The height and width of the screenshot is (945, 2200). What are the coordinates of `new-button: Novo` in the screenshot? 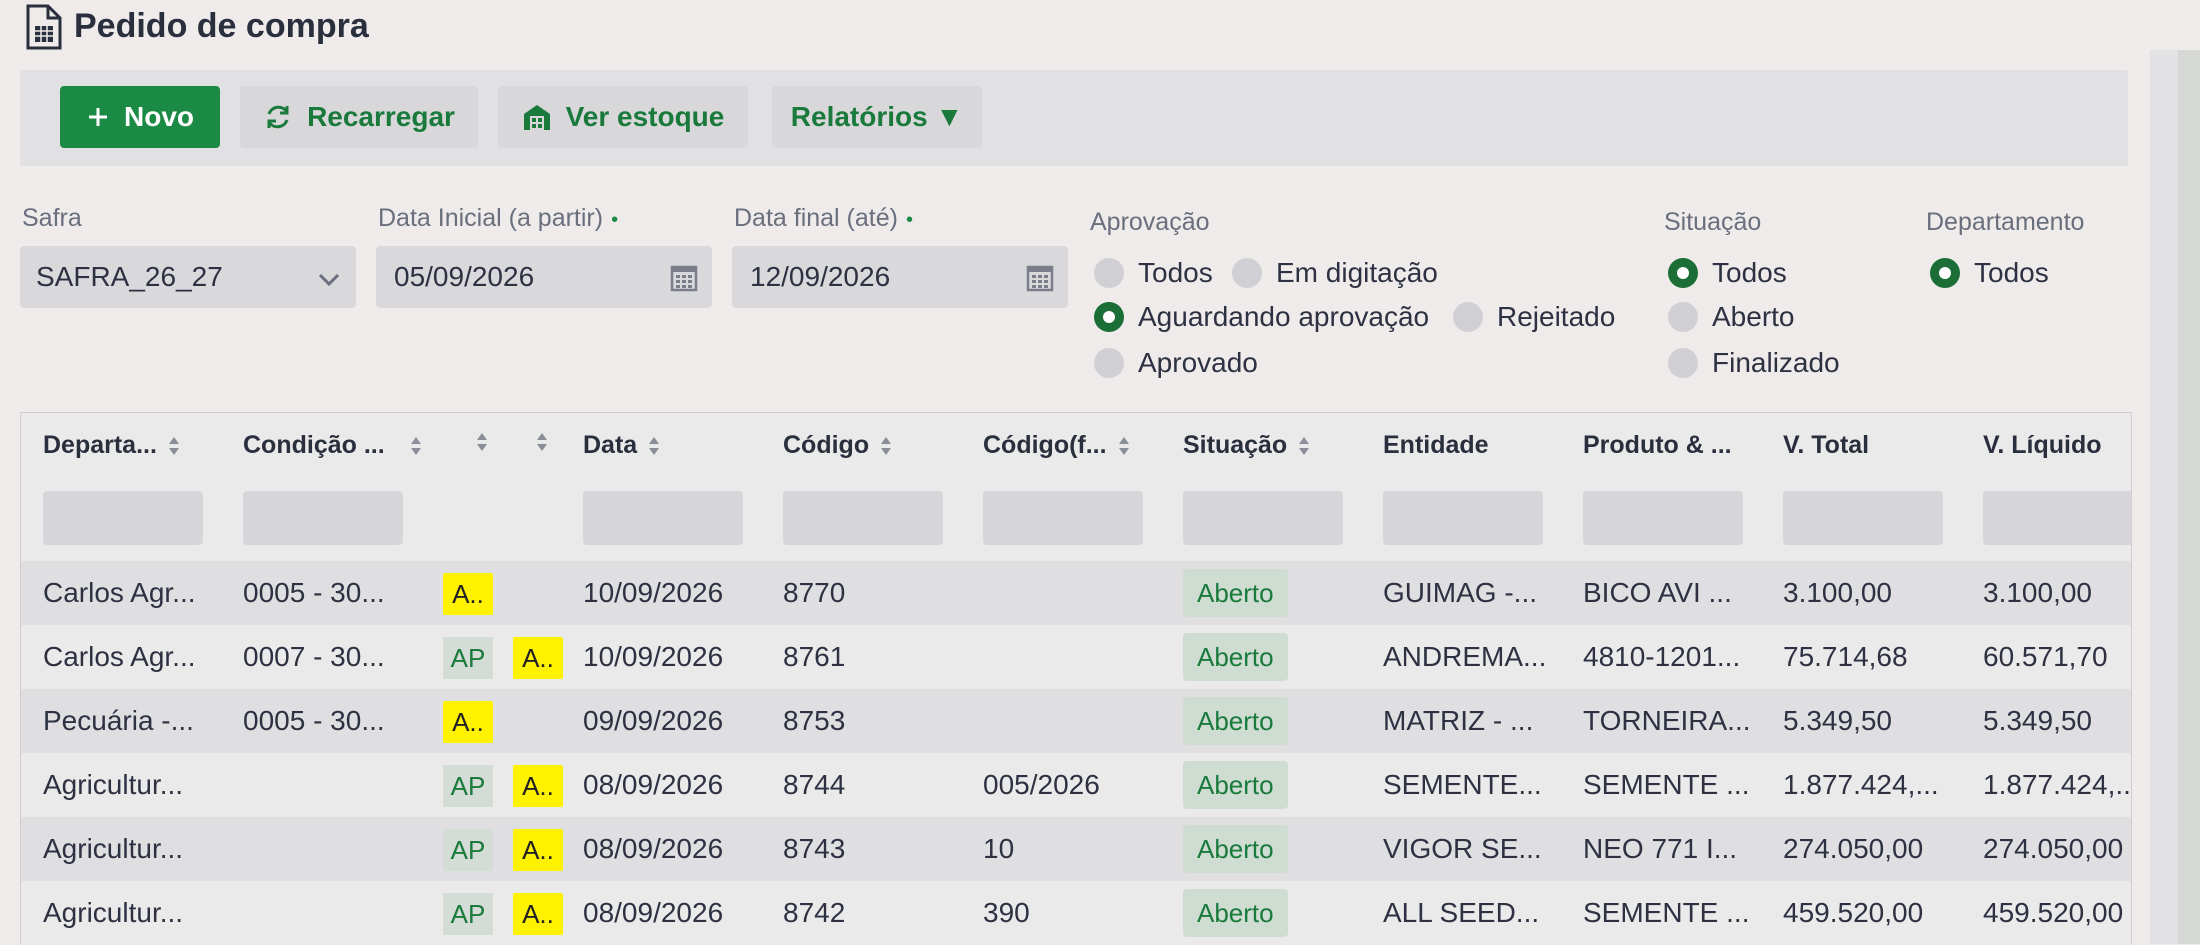 It's located at (140, 117).